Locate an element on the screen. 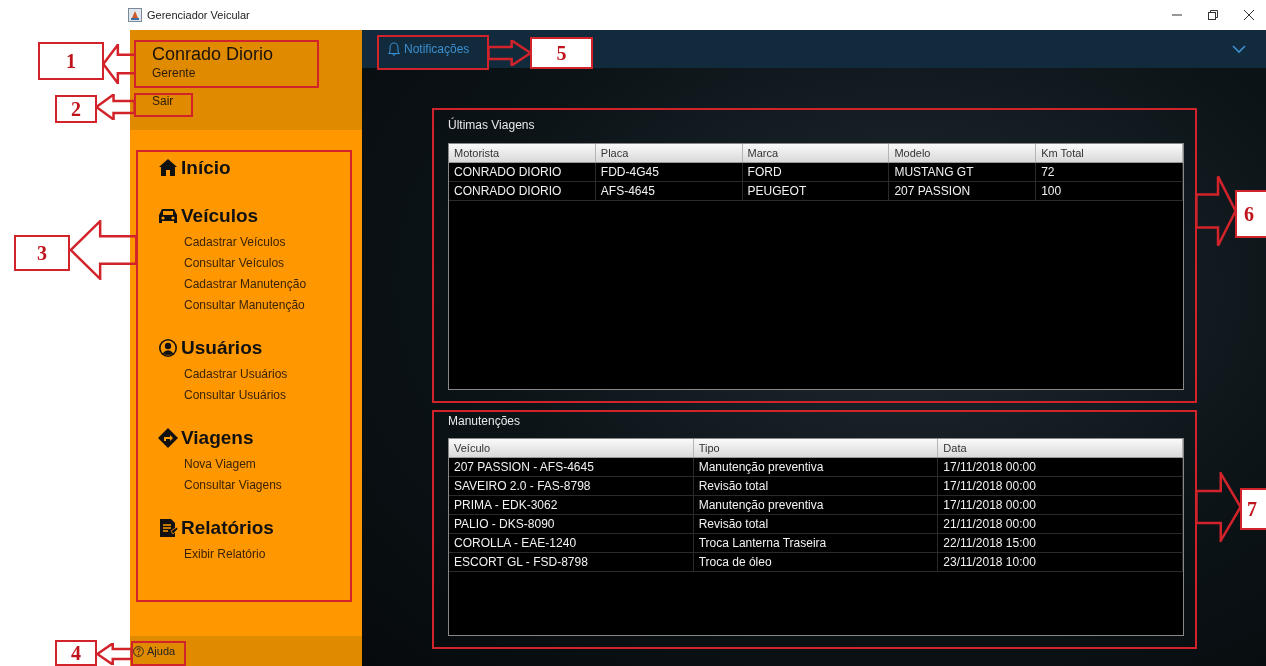 This screenshot has width=1266, height=666. table-cell: AFS-4645 is located at coordinates (669, 191).